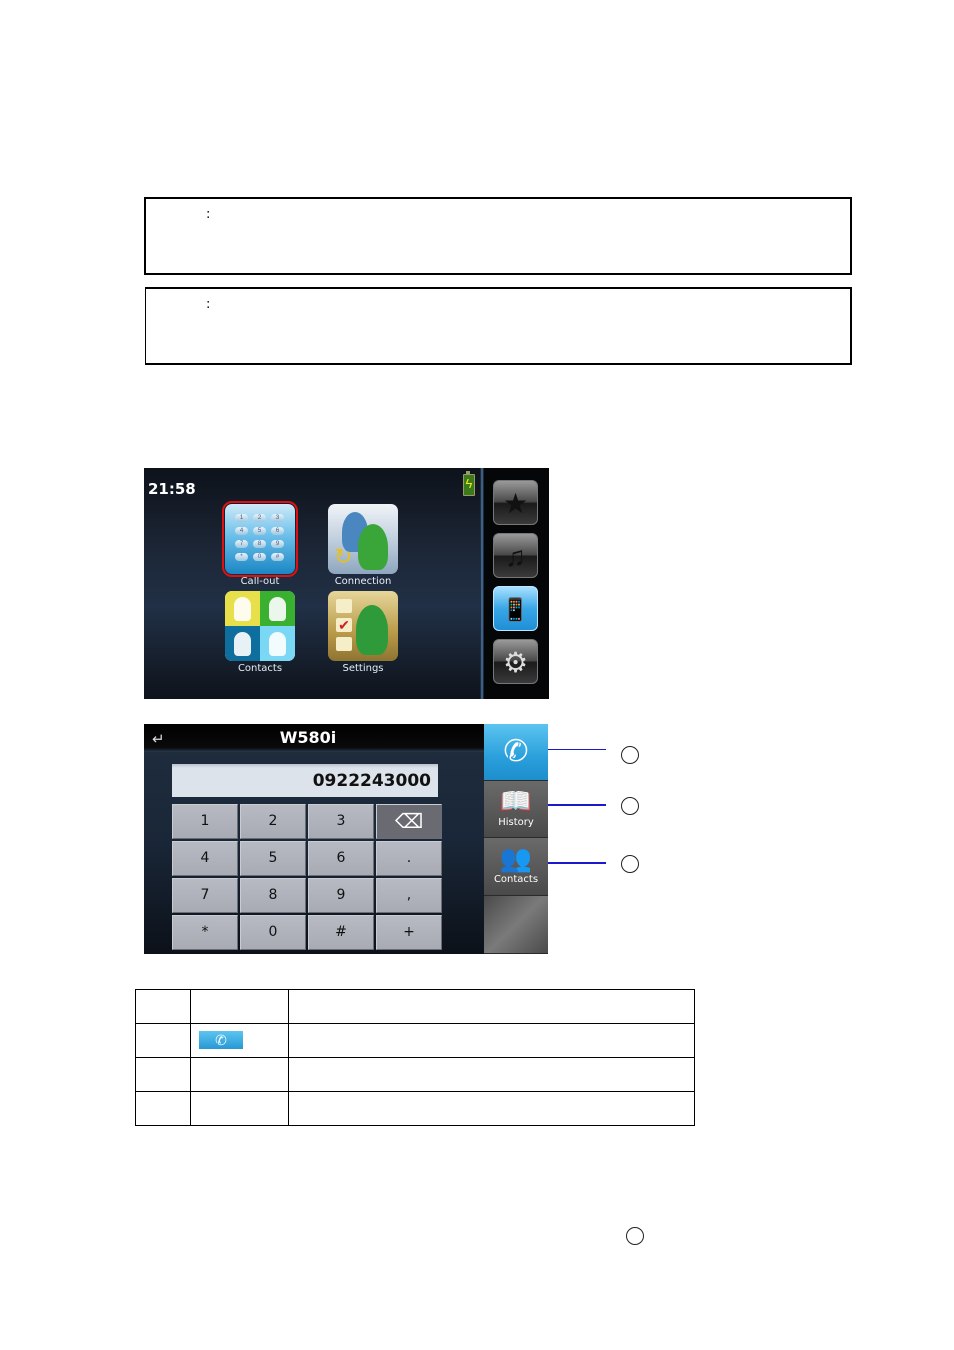  What do you see at coordinates (221, 1040) in the screenshot?
I see `call-button-icon: ✆` at bounding box center [221, 1040].